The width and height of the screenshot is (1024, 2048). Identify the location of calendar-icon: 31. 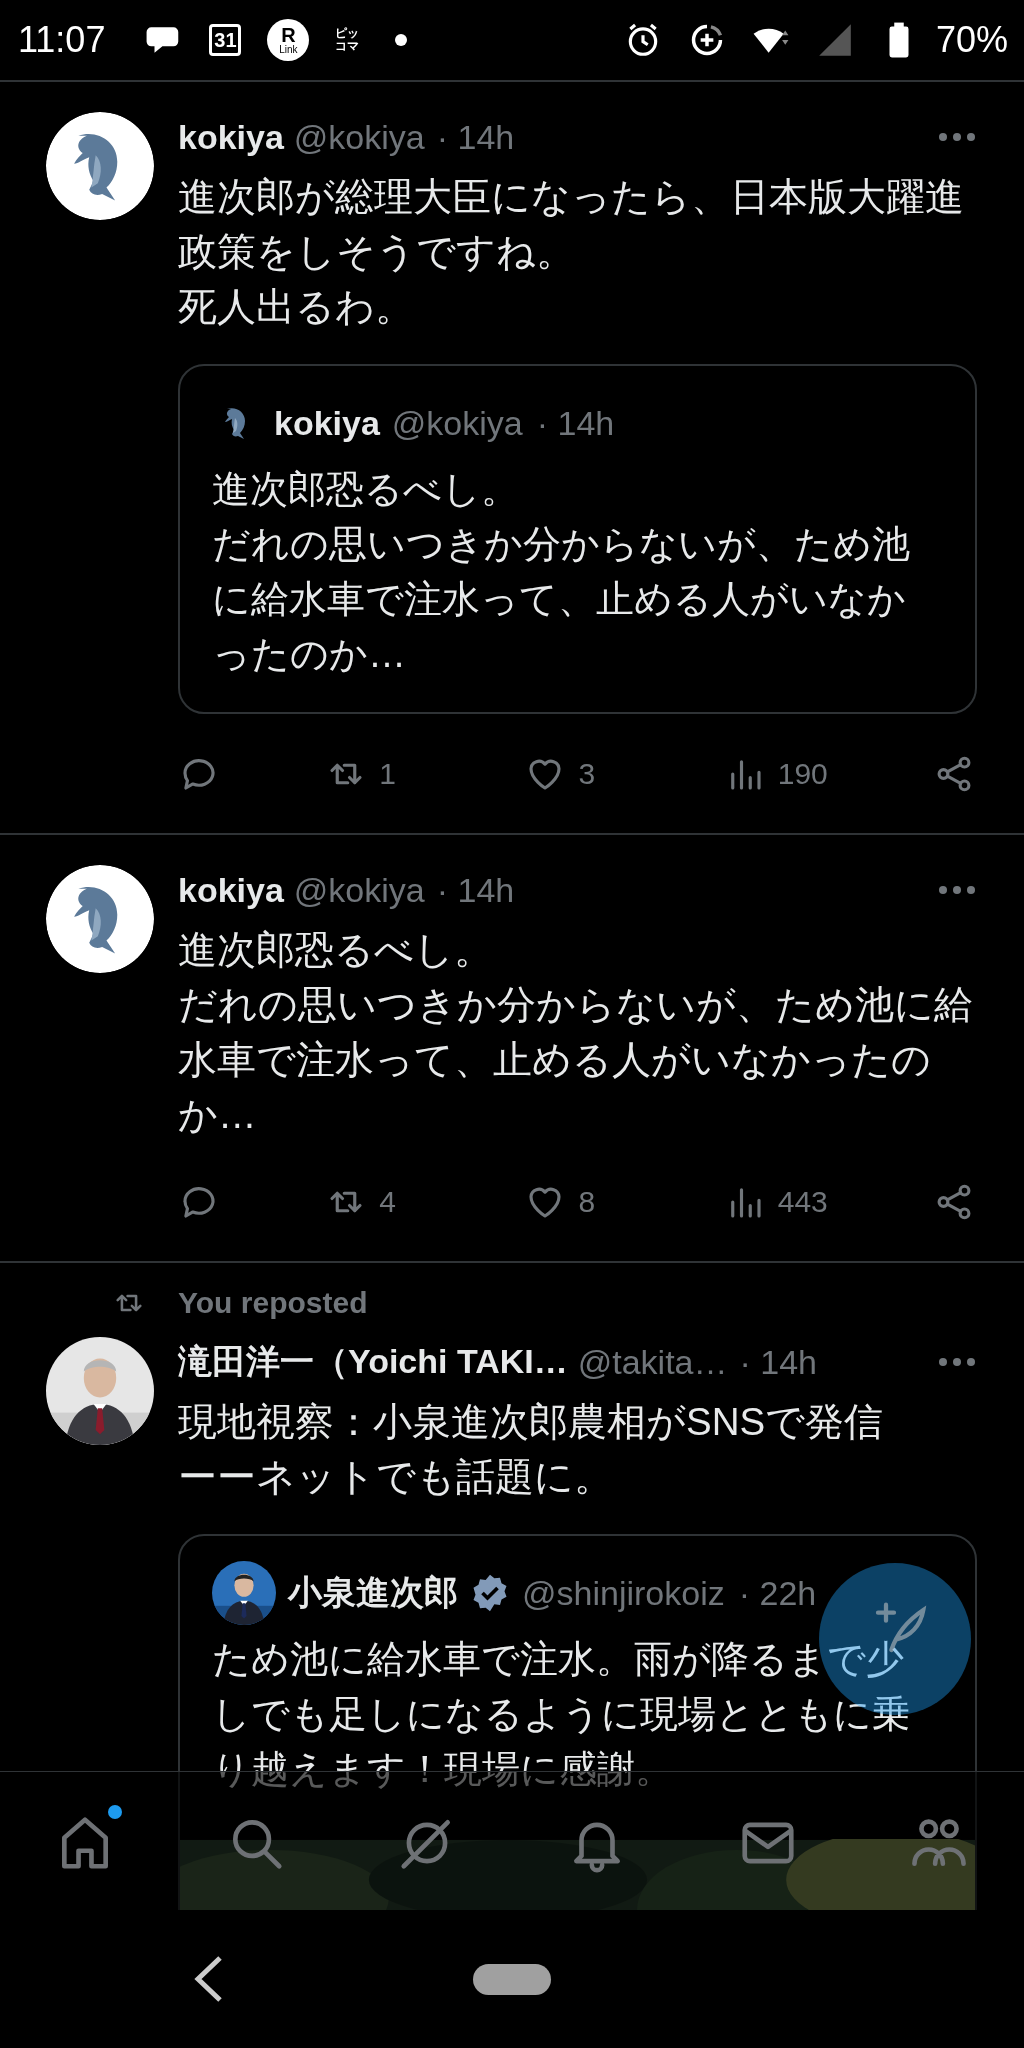
(225, 40).